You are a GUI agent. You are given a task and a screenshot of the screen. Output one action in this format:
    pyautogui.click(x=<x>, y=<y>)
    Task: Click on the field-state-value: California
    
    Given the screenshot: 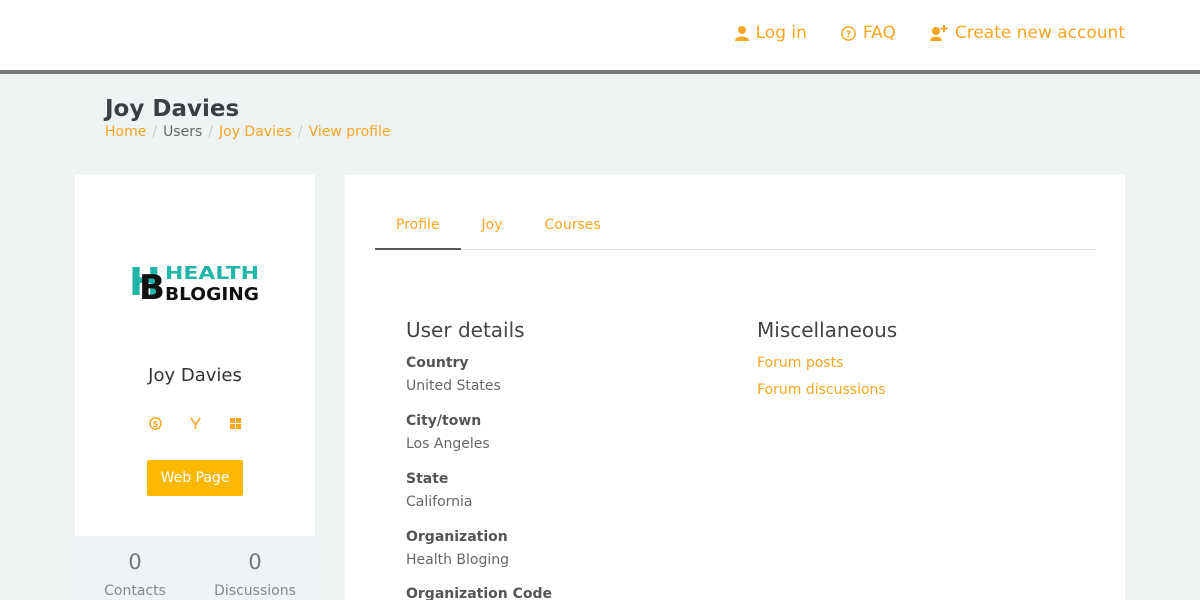 What is the action you would take?
    pyautogui.click(x=439, y=502)
    